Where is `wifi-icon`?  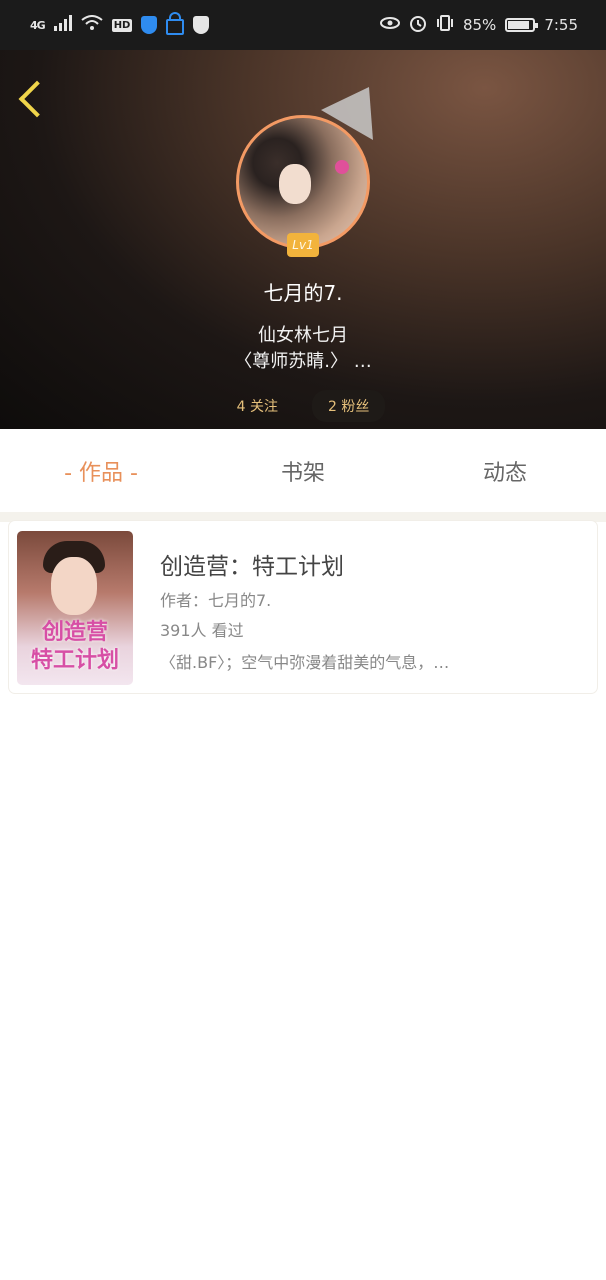
wifi-icon is located at coordinates (92, 25).